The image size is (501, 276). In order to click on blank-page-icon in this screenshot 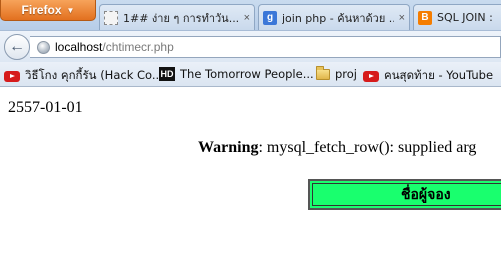, I will do `click(111, 17)`.